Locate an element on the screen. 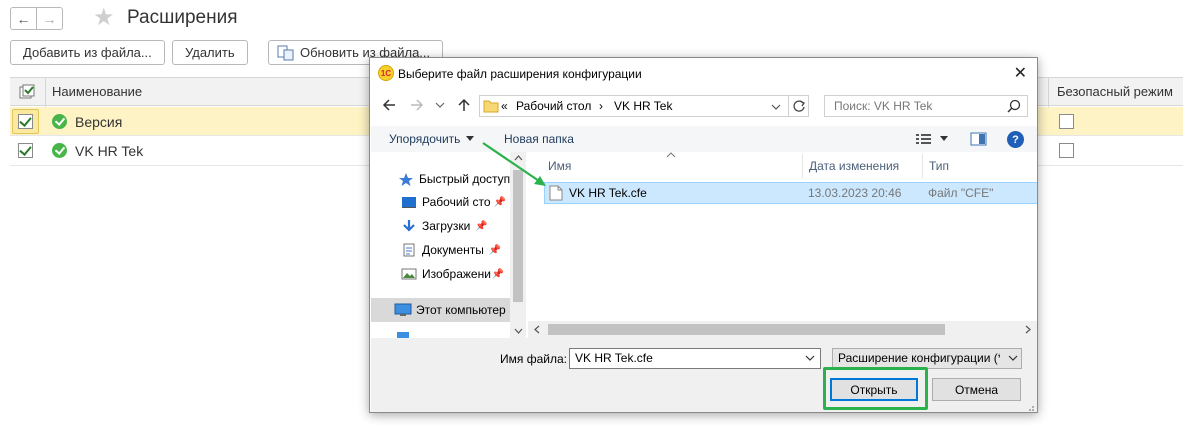 The image size is (1183, 425). file-date: 13.03.2023 20:46 is located at coordinates (855, 193).